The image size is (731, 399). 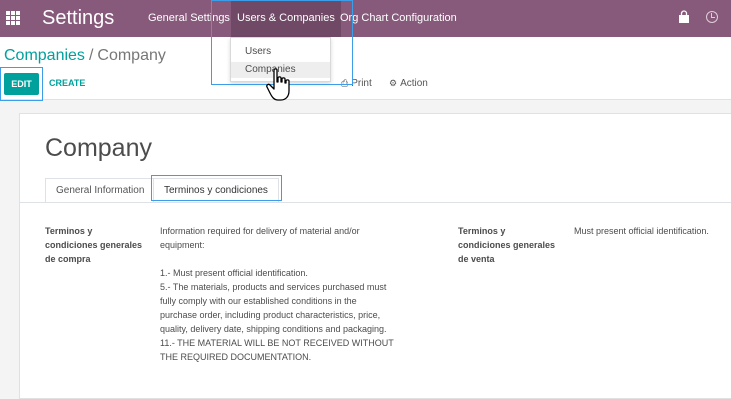 What do you see at coordinates (44, 55) in the screenshot?
I see `breadcrumb-companies-link: Companies` at bounding box center [44, 55].